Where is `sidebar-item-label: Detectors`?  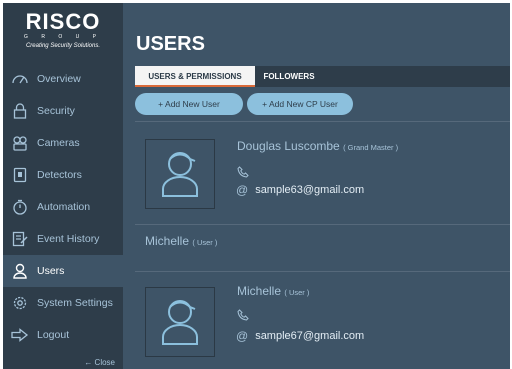 sidebar-item-label: Detectors is located at coordinates (59, 175).